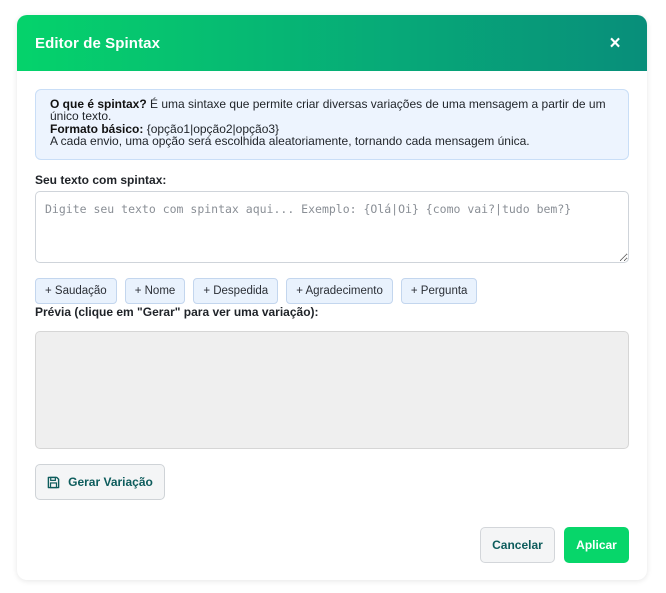  What do you see at coordinates (101, 180) in the screenshot?
I see `spintax-text-label: Seu texto com spintax:` at bounding box center [101, 180].